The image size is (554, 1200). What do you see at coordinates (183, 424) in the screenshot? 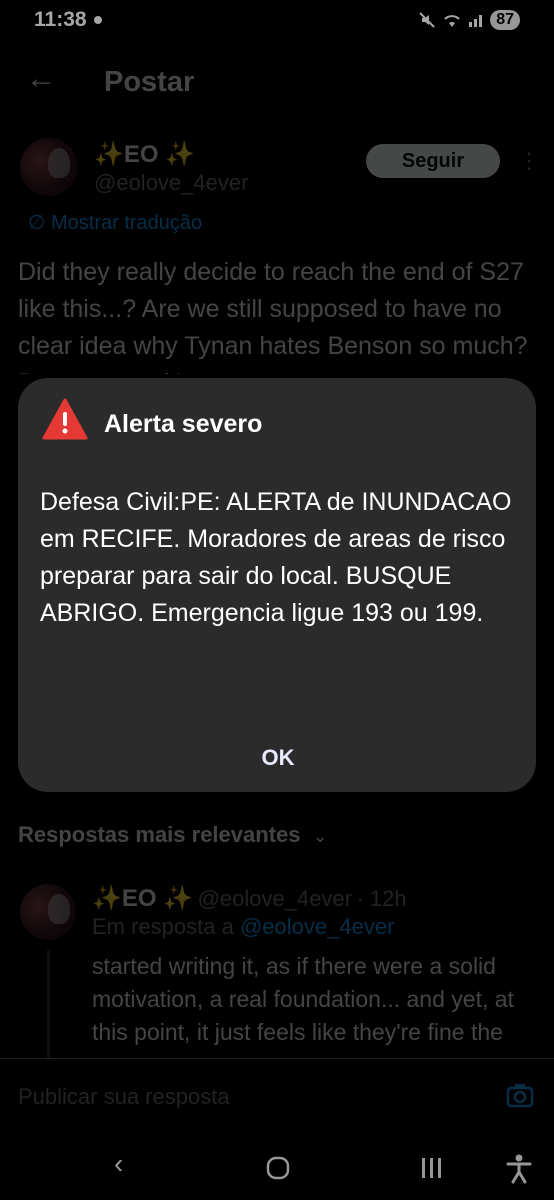
I see `alert-title: Alerta severo` at bounding box center [183, 424].